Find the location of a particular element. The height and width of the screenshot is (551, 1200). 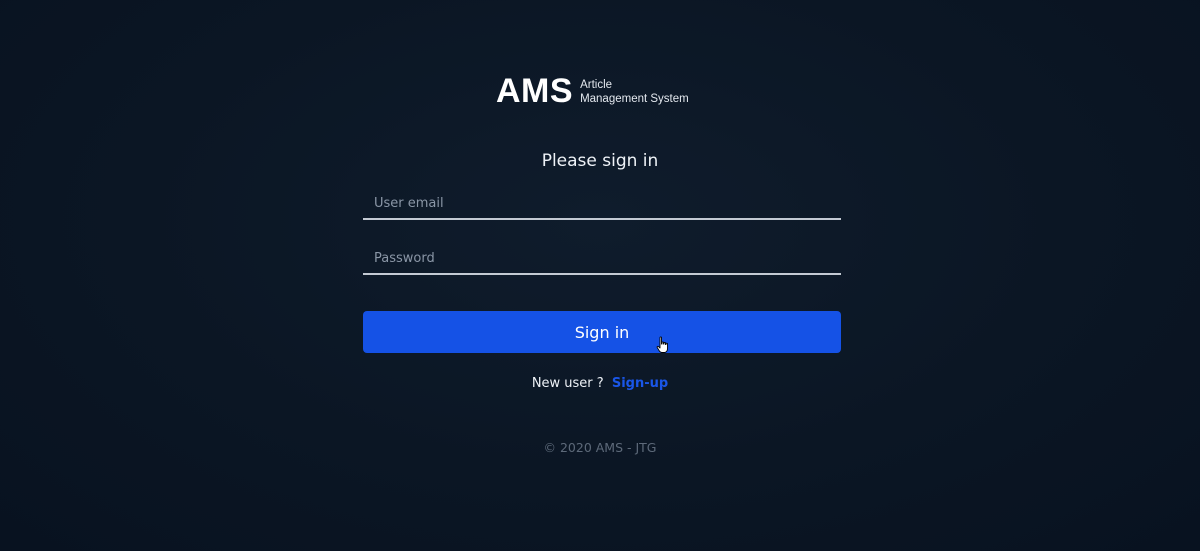

signup-row: New user ? Sign-up is located at coordinates (600, 383).